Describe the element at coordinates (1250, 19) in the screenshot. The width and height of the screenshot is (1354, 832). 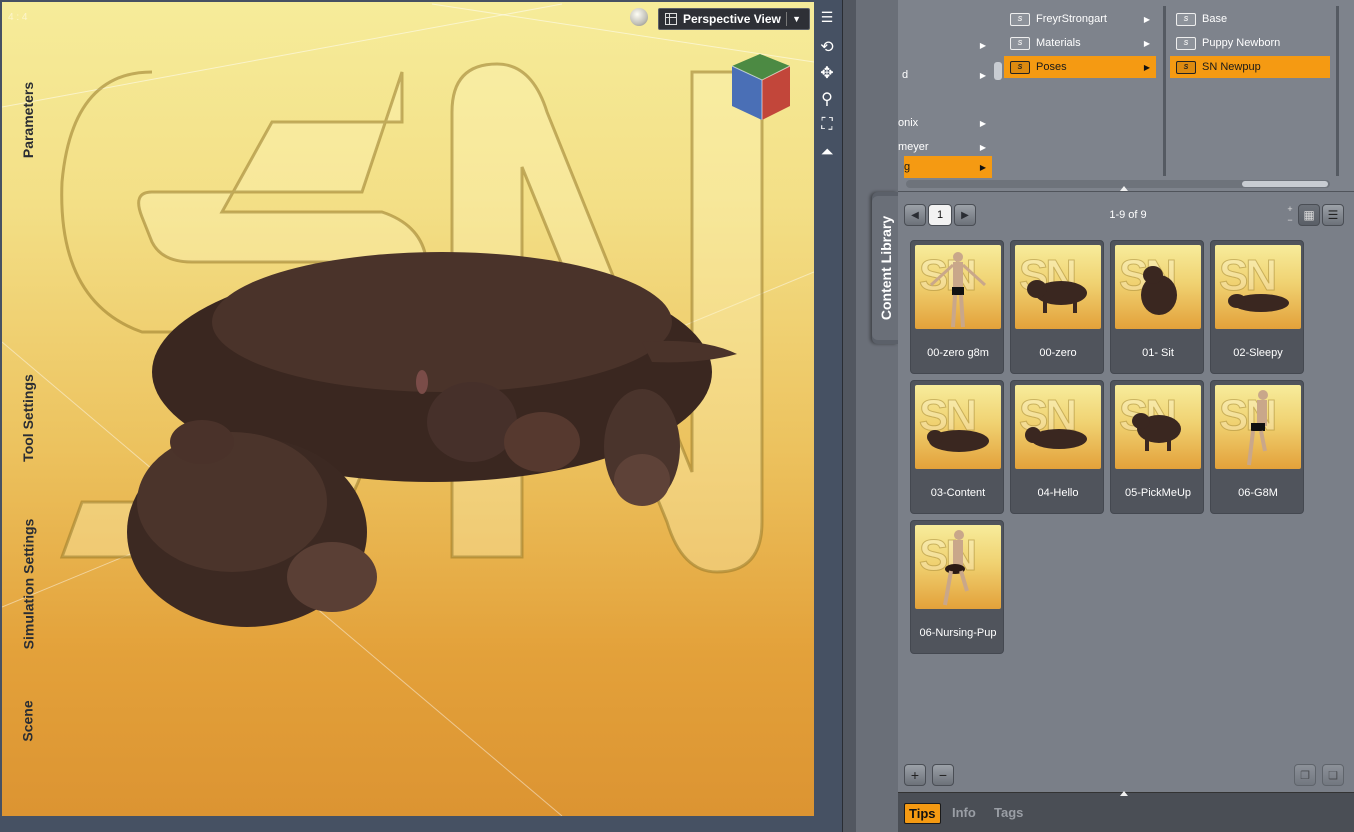
I see `folder-item: S Base` at that location.